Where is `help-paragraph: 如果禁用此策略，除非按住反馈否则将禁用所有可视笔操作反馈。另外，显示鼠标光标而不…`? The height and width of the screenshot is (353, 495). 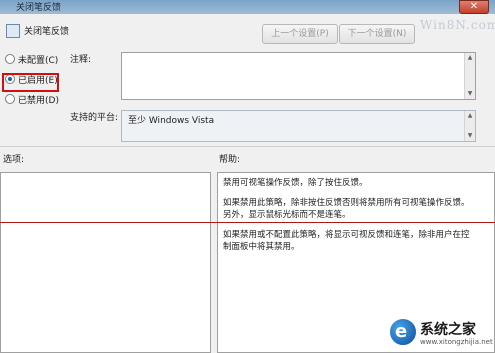
help-paragraph: 如果禁用此策略，除非按住反馈否则将禁用所有可视笔操作反馈。另外，显示鼠标光标而不… is located at coordinates (346, 209).